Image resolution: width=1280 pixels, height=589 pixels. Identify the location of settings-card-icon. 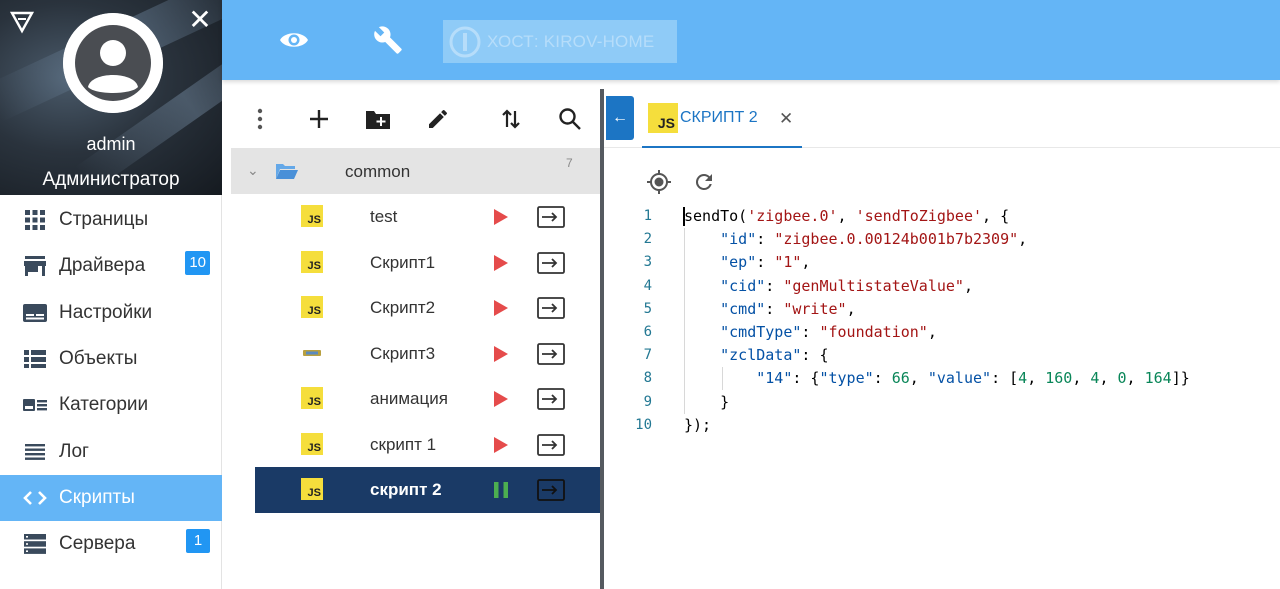
(35, 313).